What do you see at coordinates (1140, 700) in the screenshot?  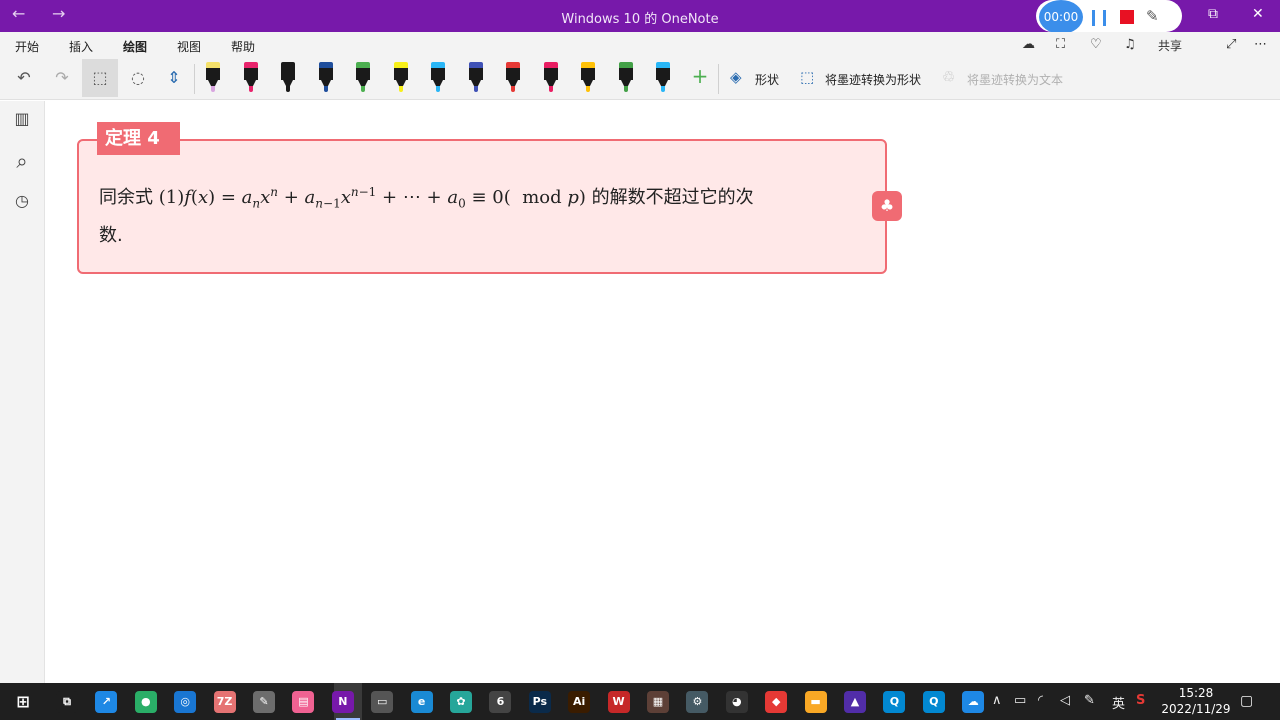 I see `sogou-icon: S` at bounding box center [1140, 700].